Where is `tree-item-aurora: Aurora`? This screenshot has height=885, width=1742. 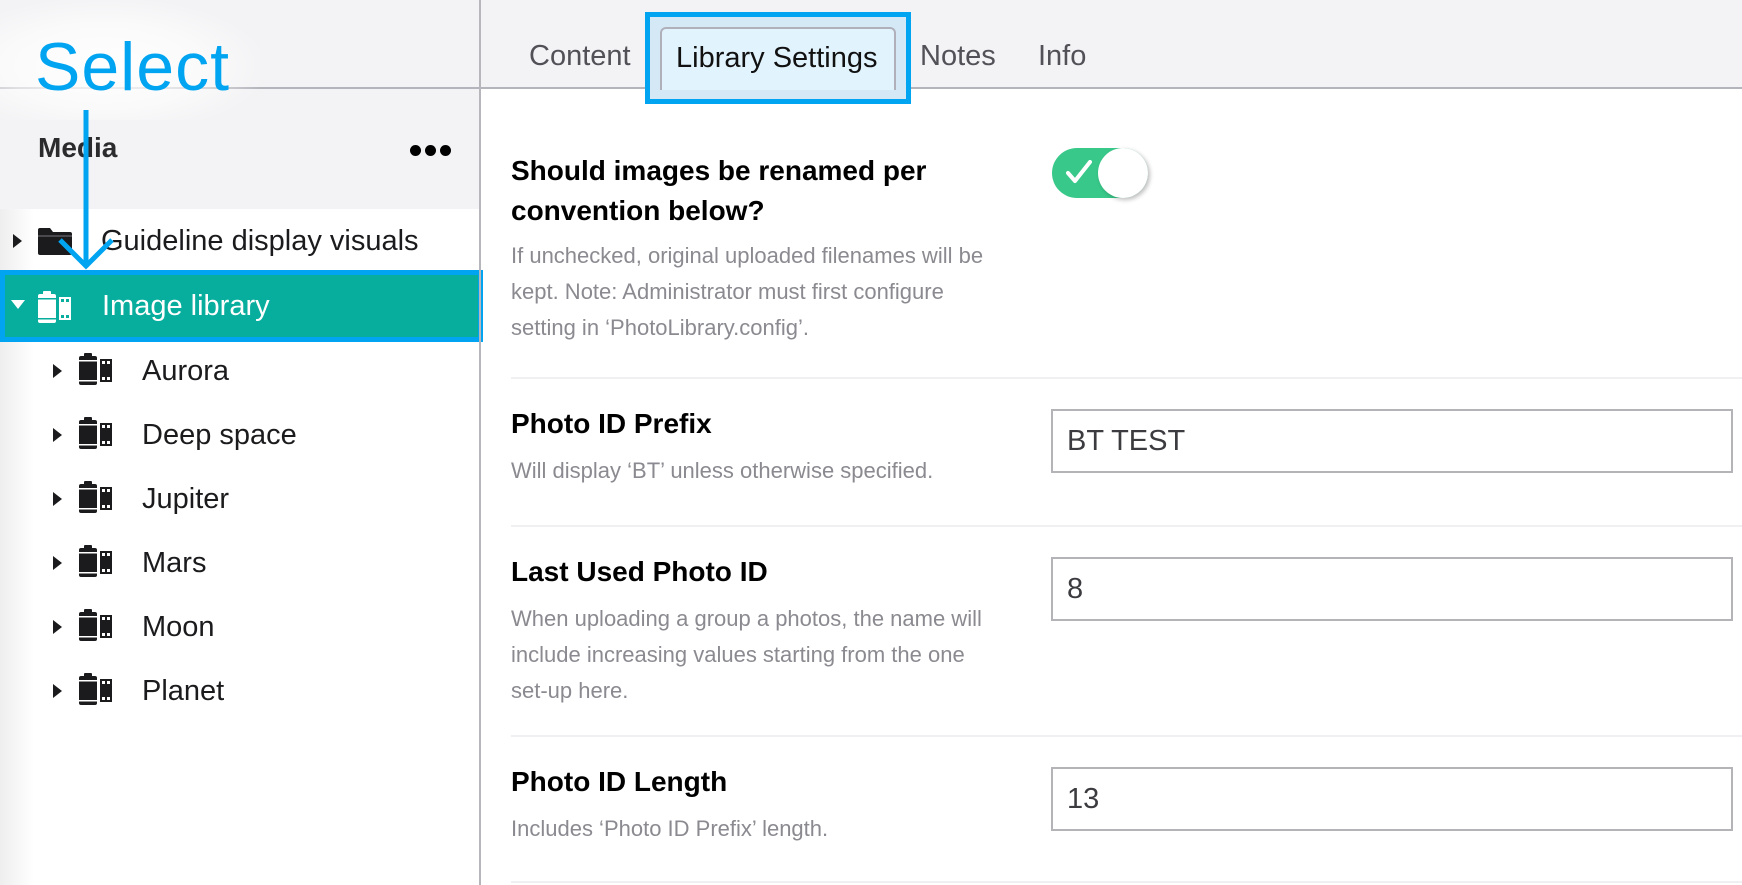
tree-item-aurora: Aurora is located at coordinates (240, 371).